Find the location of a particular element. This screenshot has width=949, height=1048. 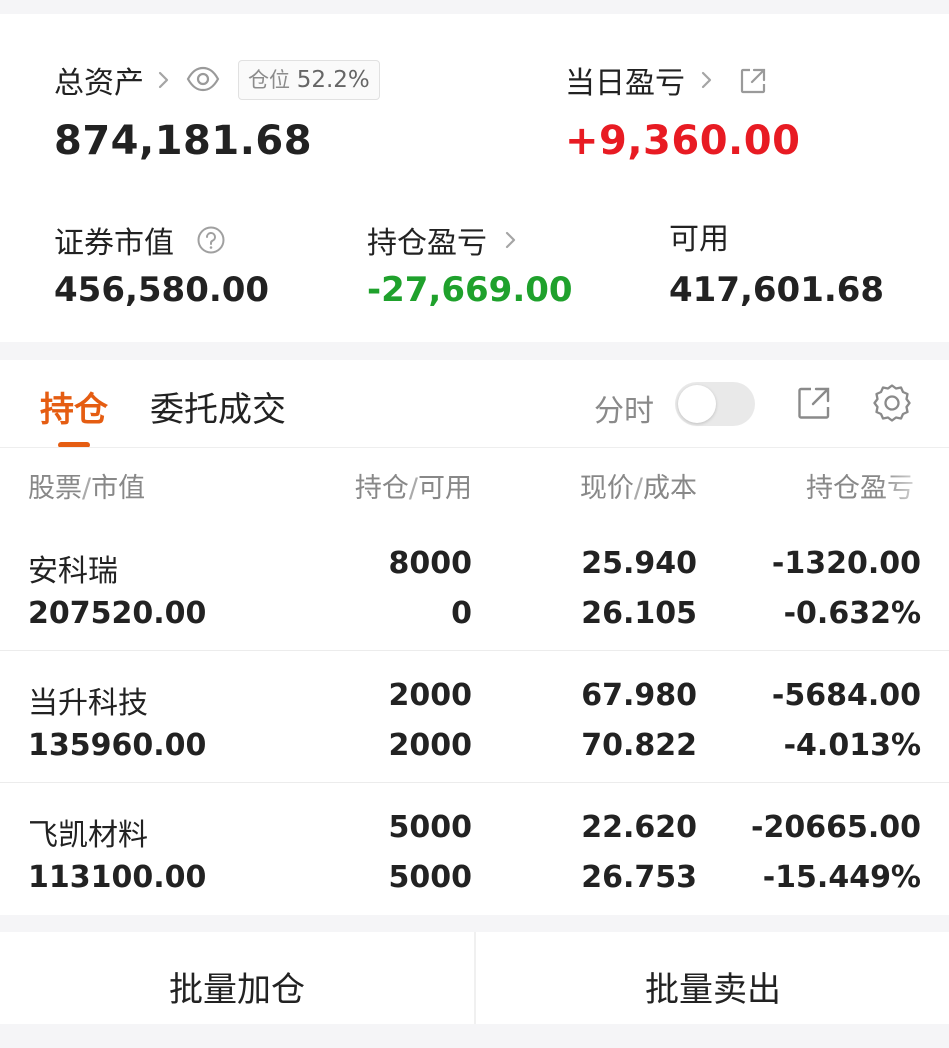

batch-sell-button: 批量卖出 is located at coordinates (712, 978).